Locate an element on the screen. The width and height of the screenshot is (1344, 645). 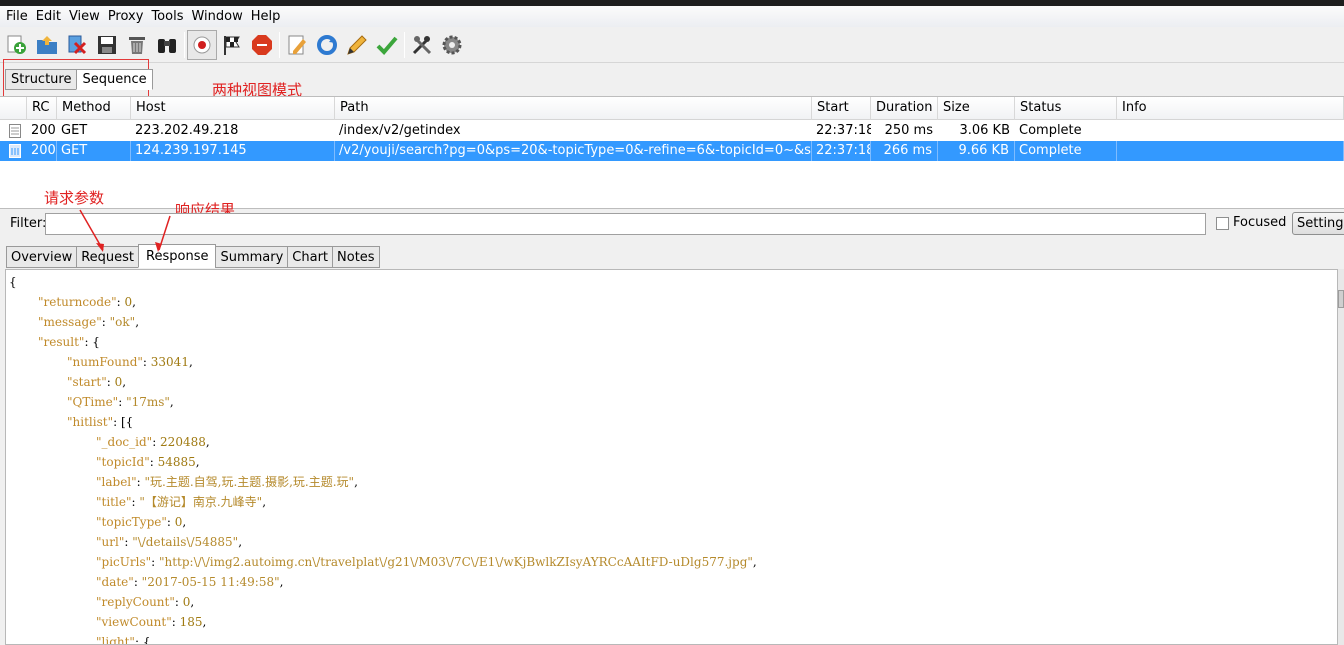
json-line: "topicType": 0, is located at coordinates (141, 522).